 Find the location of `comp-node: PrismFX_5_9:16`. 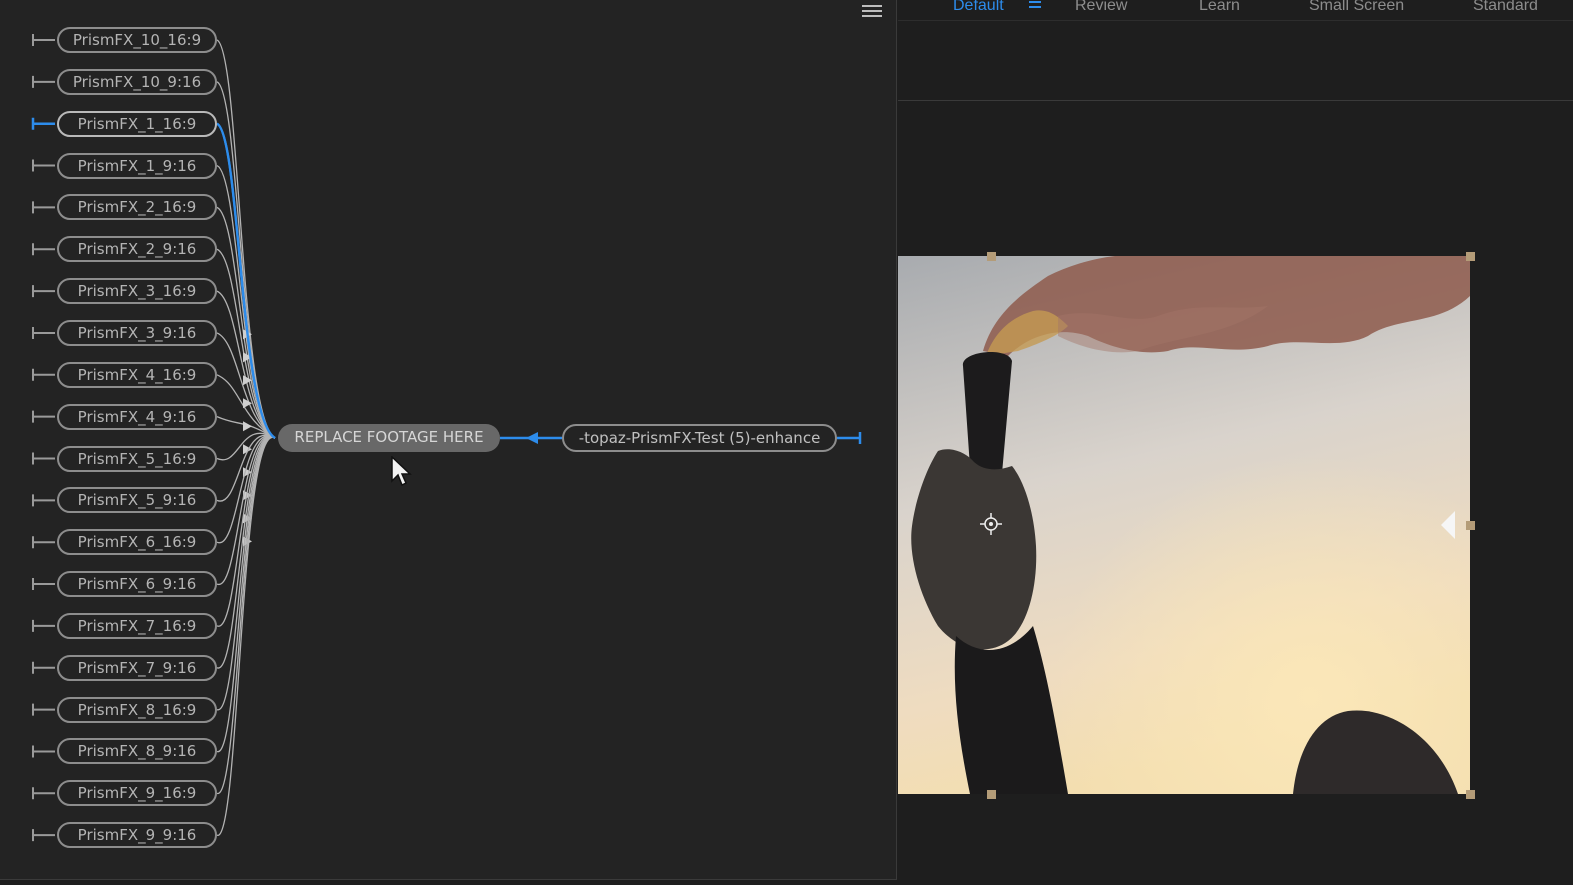

comp-node: PrismFX_5_9:16 is located at coordinates (137, 500).